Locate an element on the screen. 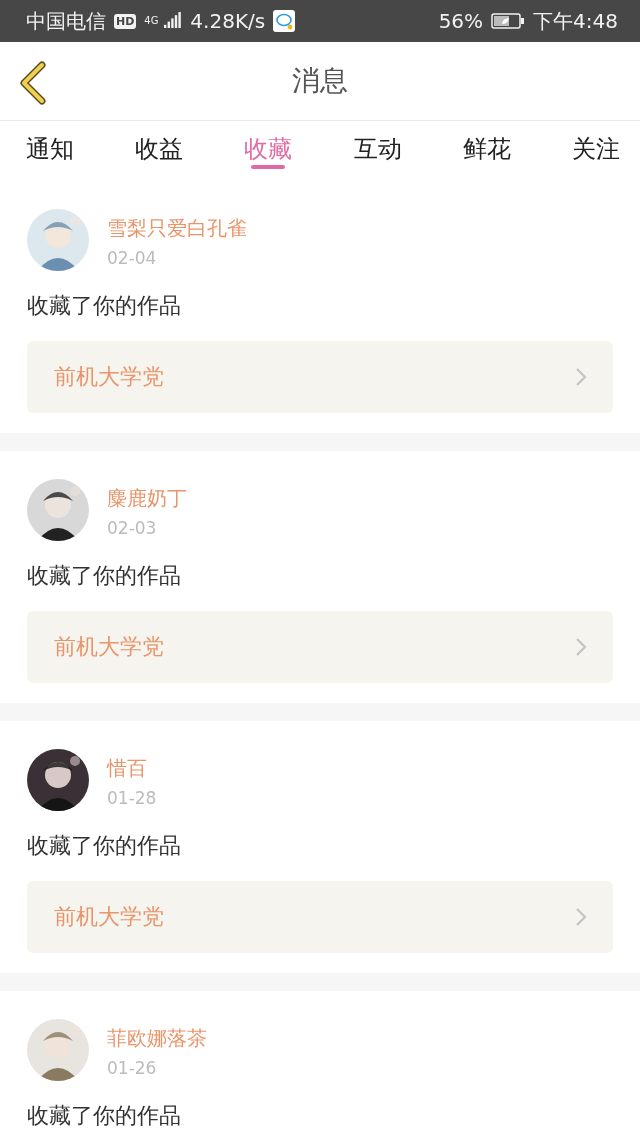 The height and width of the screenshot is (1138, 640). hd-badge: HD is located at coordinates (125, 21).